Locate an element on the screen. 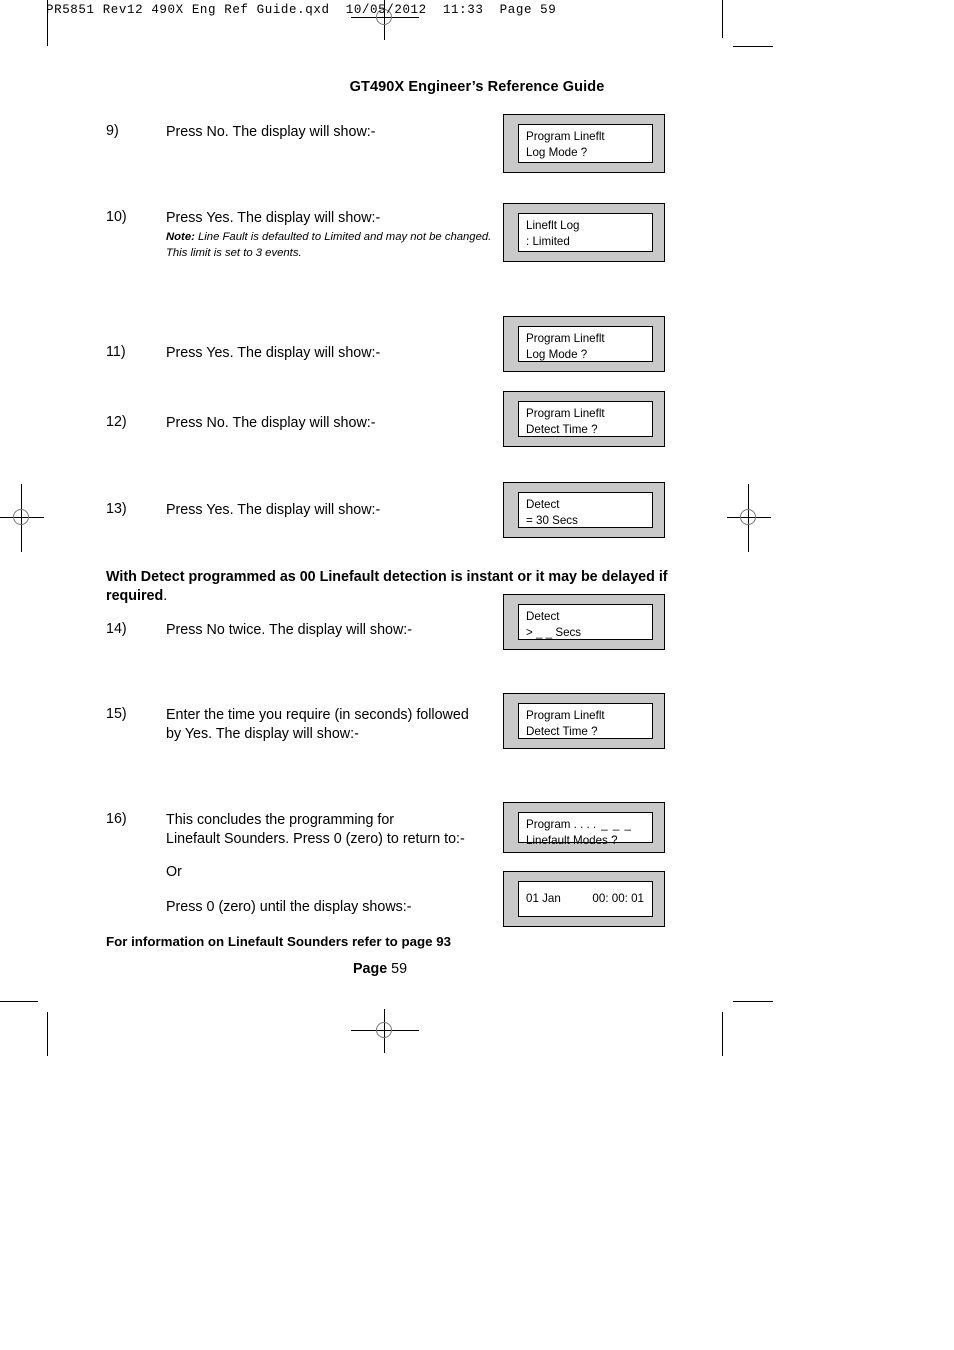 The image size is (954, 1350). display-lineflt-log-limited: Lineflt Log : Limited is located at coordinates (584, 232).